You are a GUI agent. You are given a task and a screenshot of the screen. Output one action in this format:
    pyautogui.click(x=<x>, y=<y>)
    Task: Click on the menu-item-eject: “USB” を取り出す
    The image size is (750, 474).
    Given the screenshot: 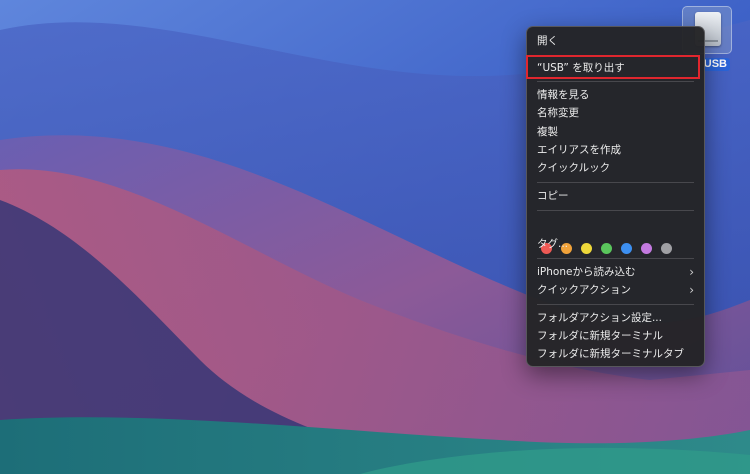 What is the action you would take?
    pyautogui.click(x=615, y=68)
    